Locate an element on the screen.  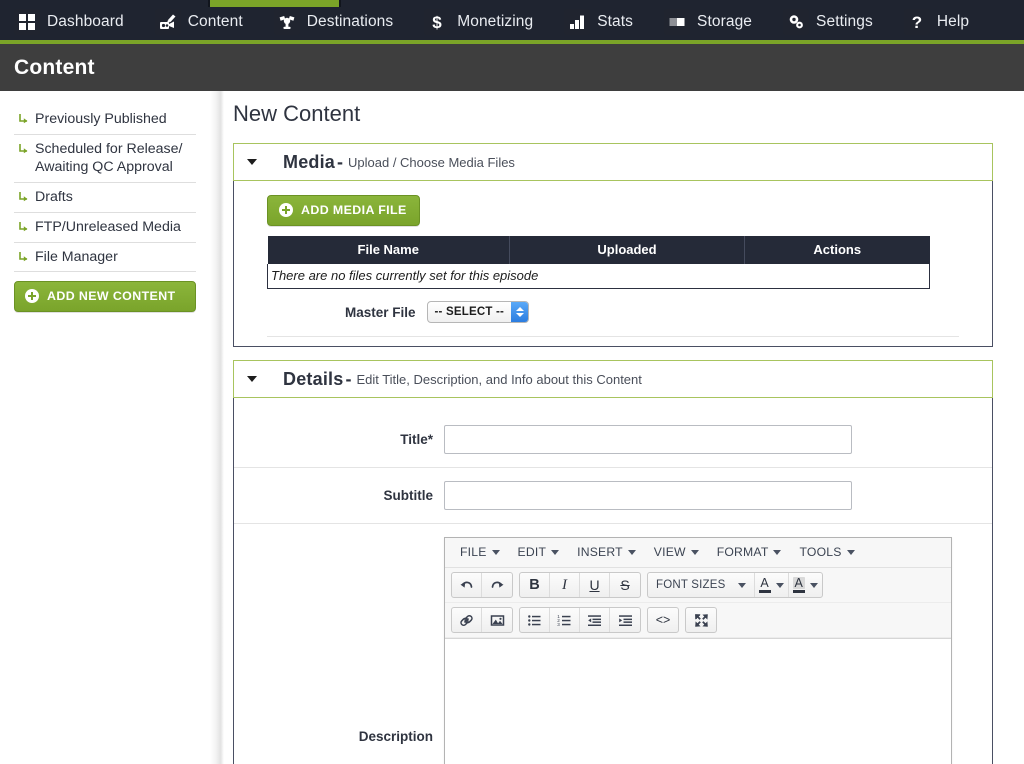
italic-icon: I is located at coordinates (565, 585).